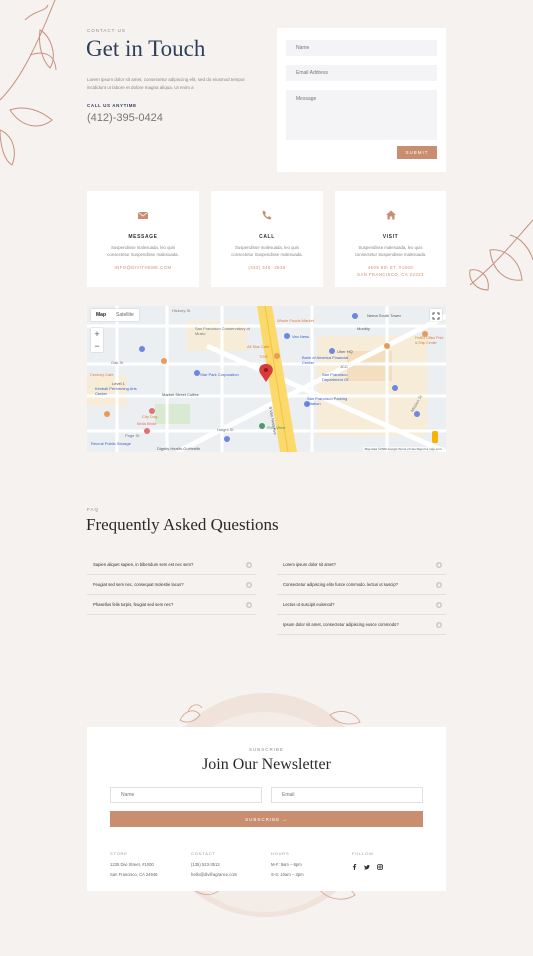  What do you see at coordinates (345, 351) in the screenshot?
I see `map-label: Uber HQ` at bounding box center [345, 351].